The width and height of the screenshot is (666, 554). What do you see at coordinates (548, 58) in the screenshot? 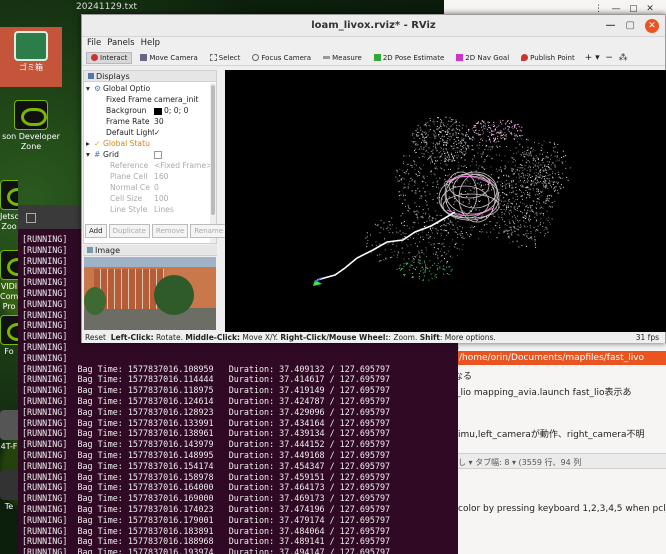
I see `publish-point-tool: Publish Point` at bounding box center [548, 58].